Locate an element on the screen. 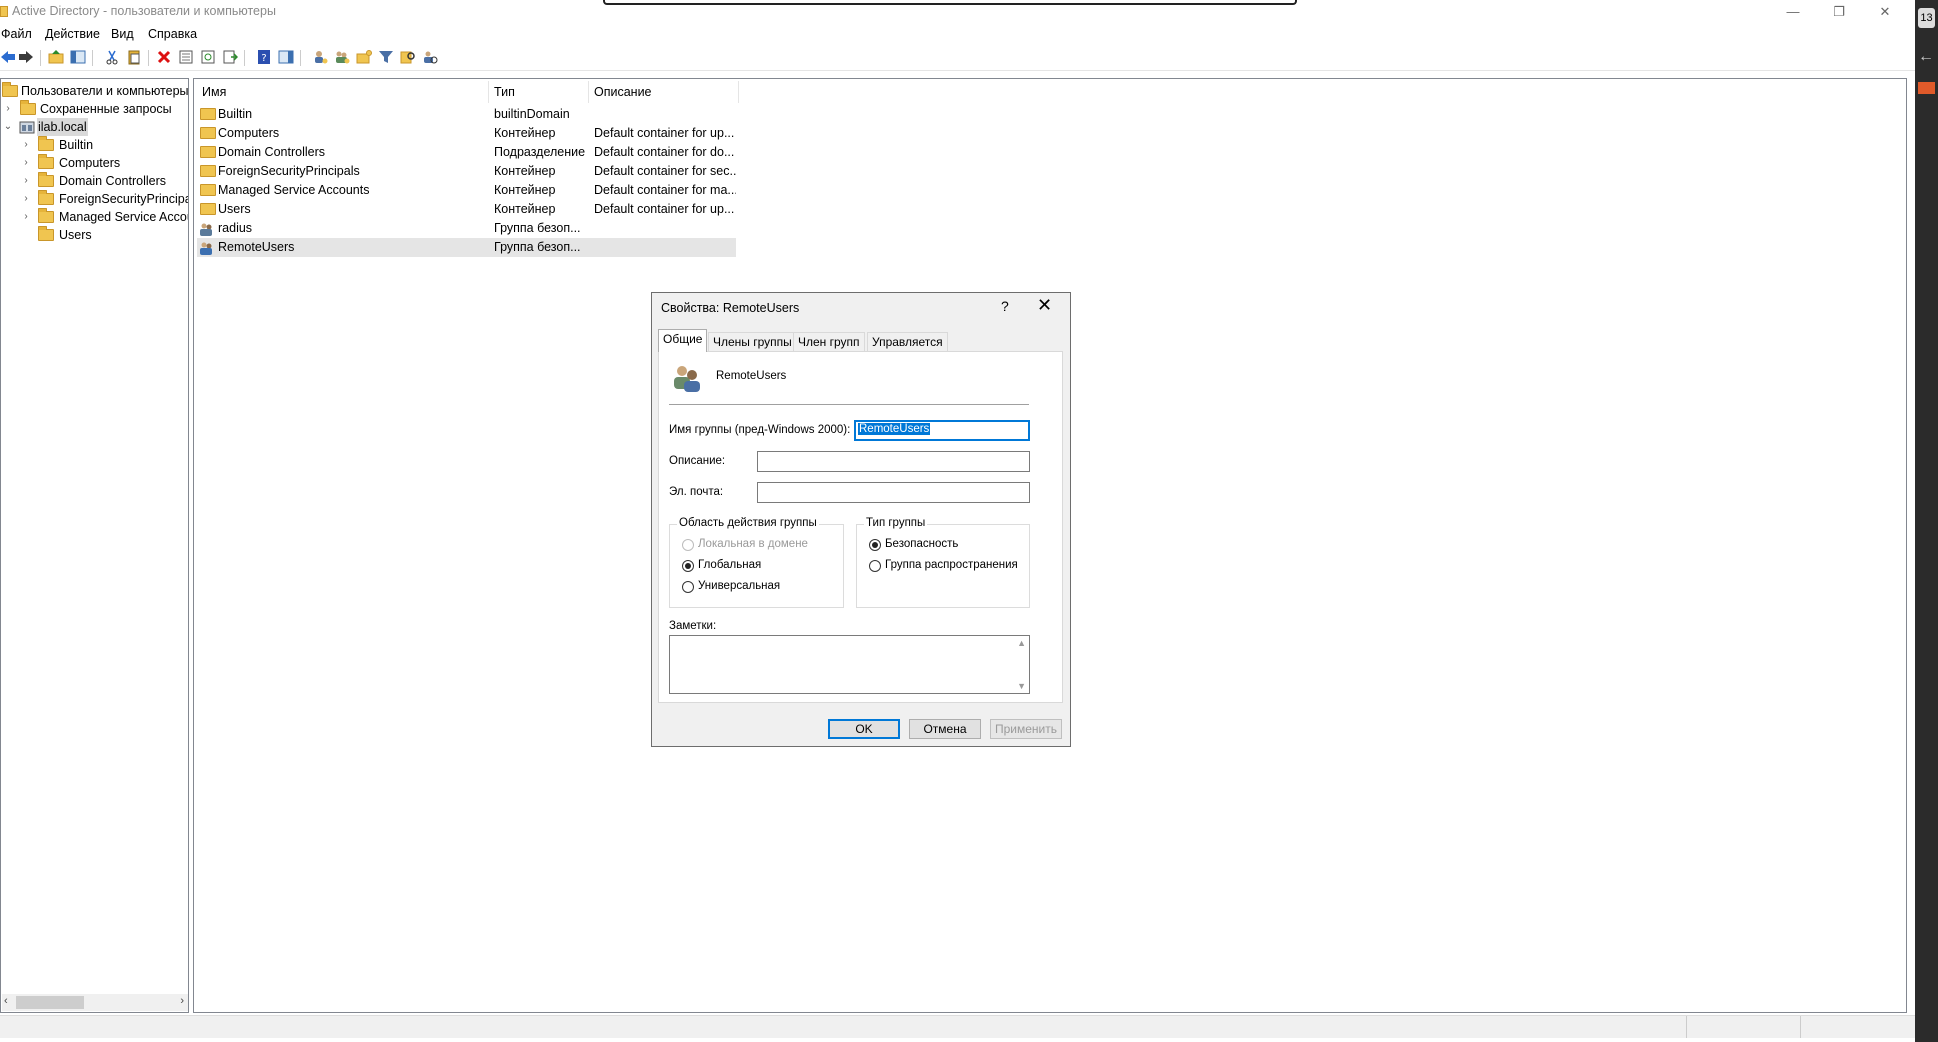 The image size is (1938, 1042). paste-icon is located at coordinates (134, 57).